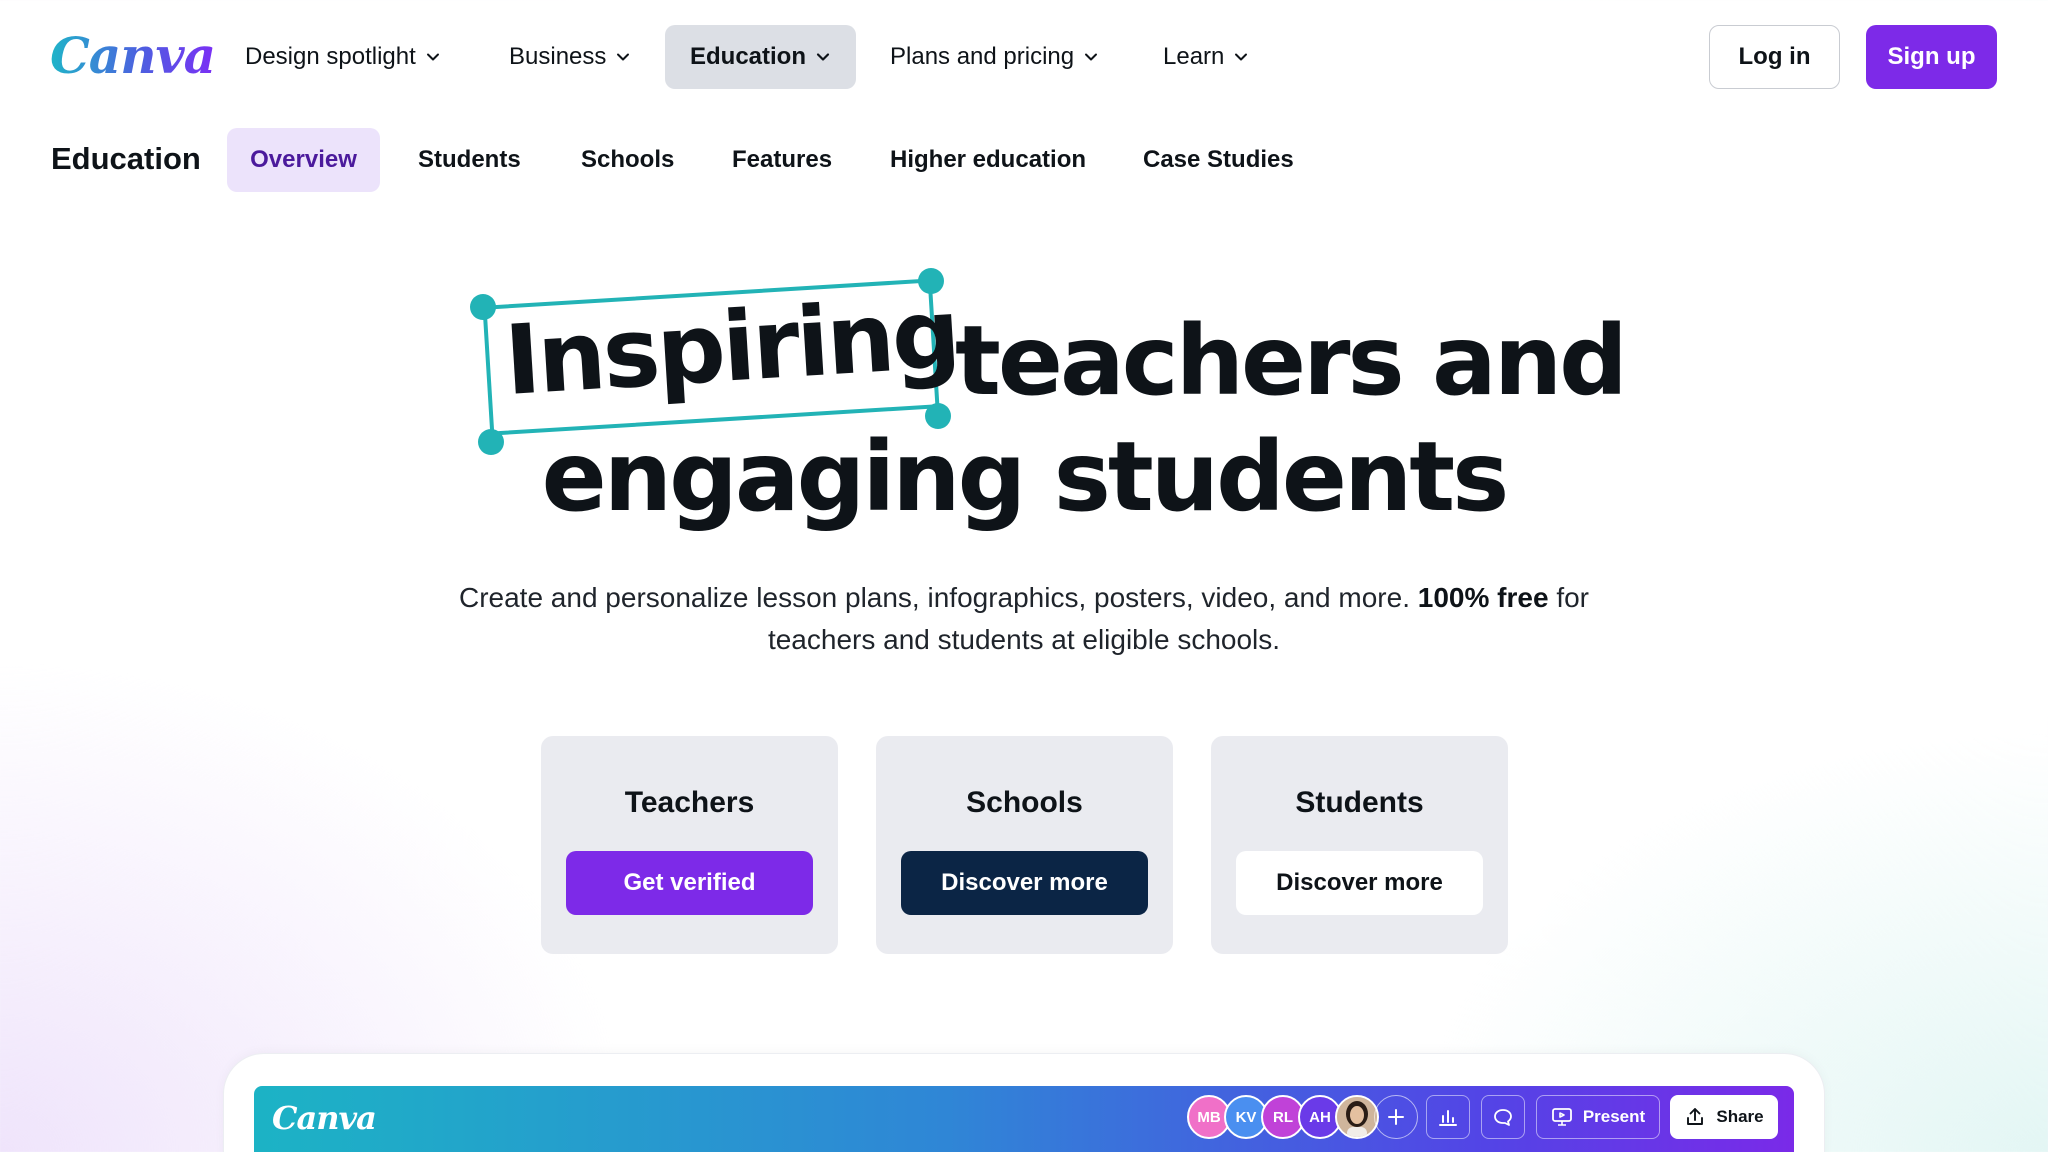  What do you see at coordinates (748, 56) in the screenshot?
I see `nav-label: Education` at bounding box center [748, 56].